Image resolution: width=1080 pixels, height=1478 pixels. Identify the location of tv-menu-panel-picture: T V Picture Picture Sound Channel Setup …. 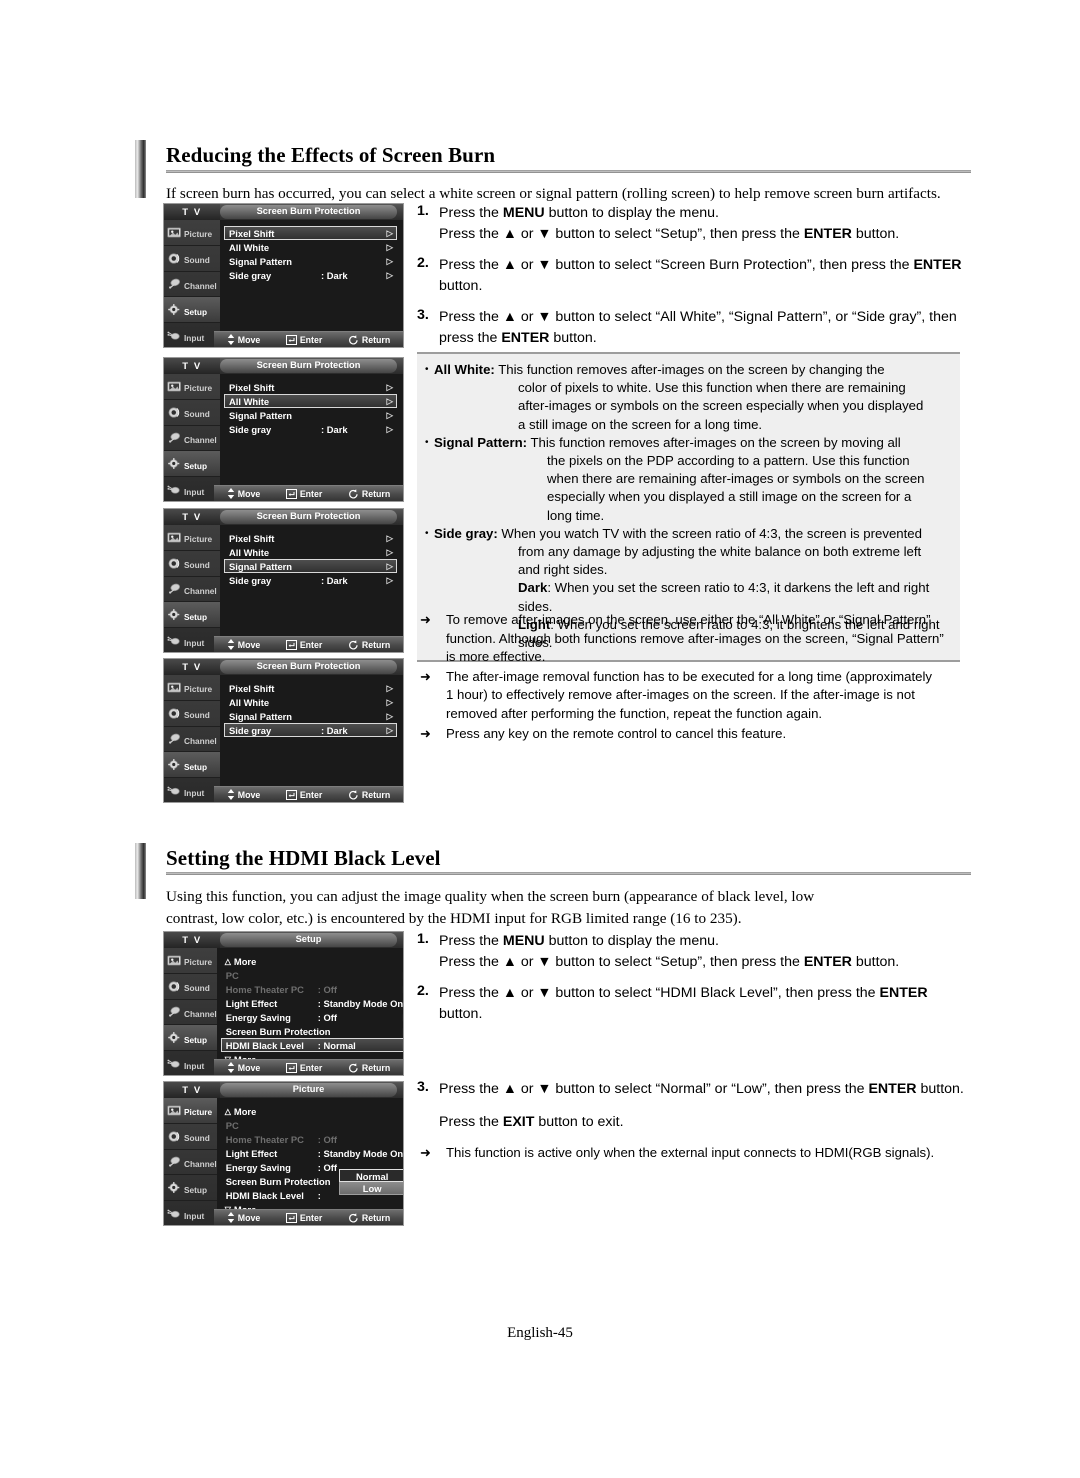
(283, 1153).